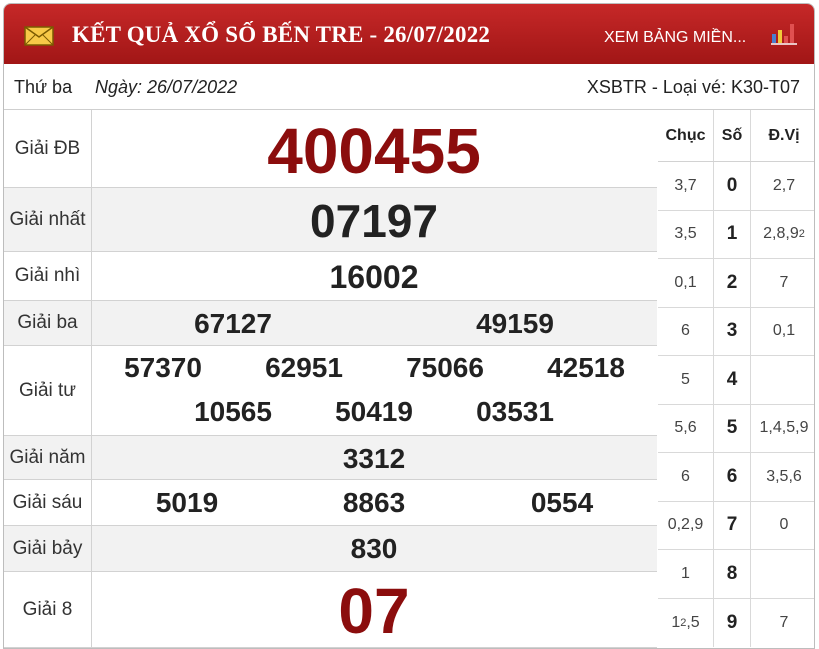  What do you see at coordinates (374, 502) in the screenshot?
I see `prize-number: 8863` at bounding box center [374, 502].